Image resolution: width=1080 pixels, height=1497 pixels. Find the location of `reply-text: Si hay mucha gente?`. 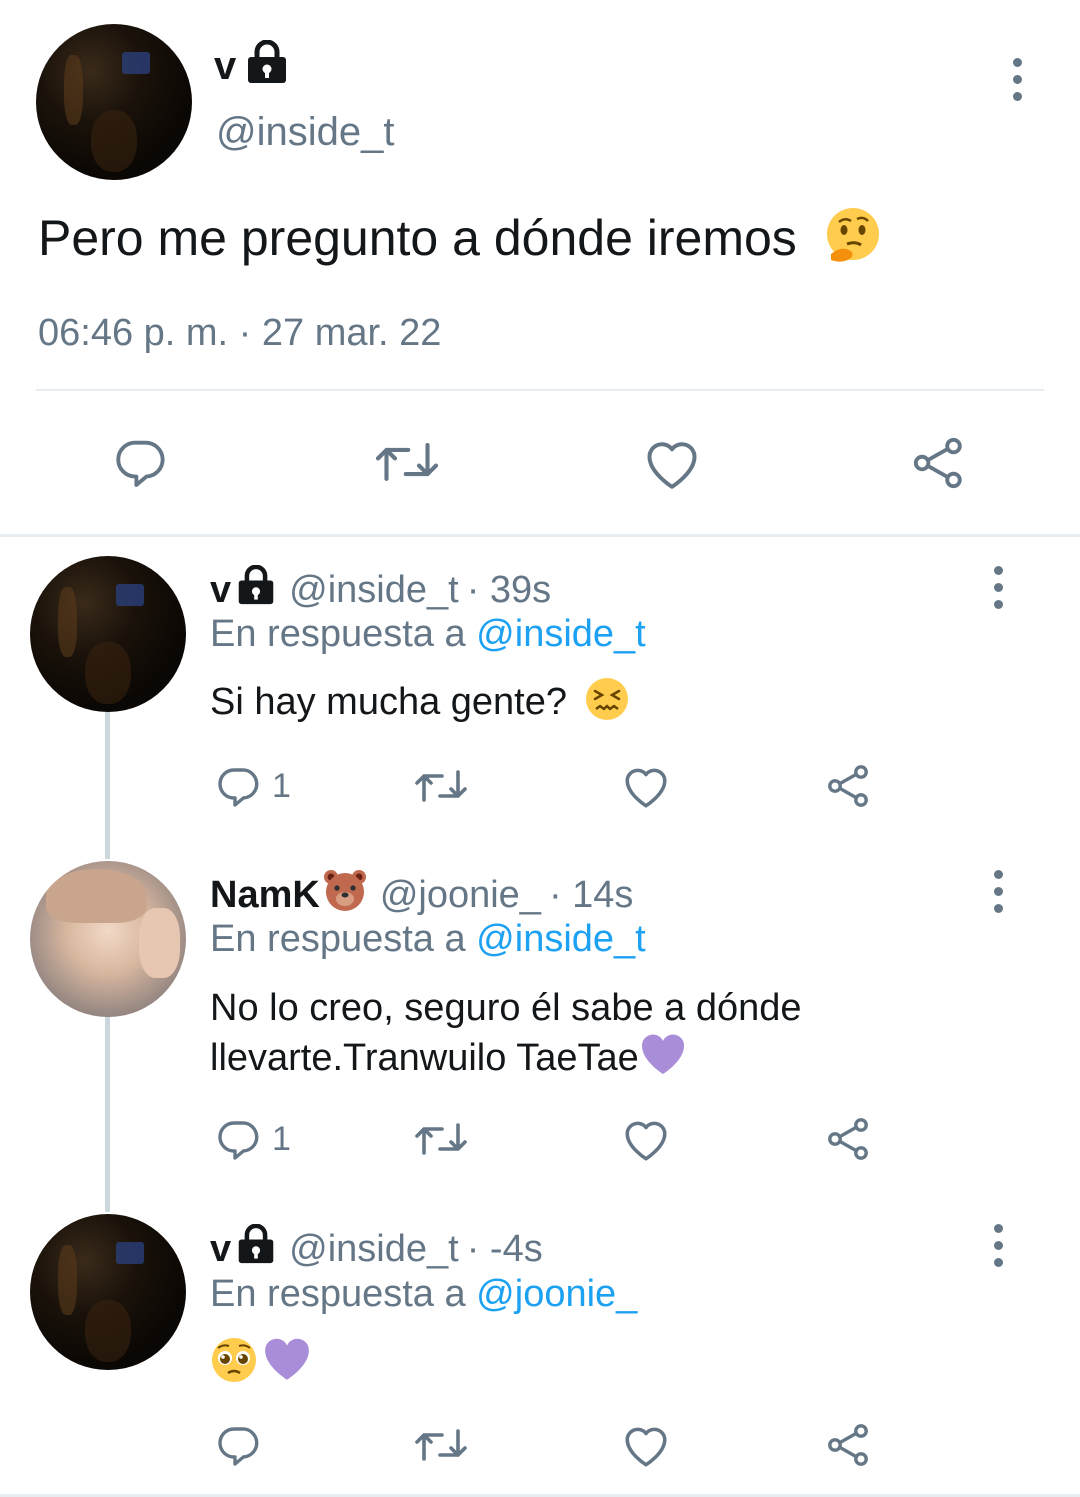

reply-text: Si hay mucha gente? is located at coordinates (389, 702).